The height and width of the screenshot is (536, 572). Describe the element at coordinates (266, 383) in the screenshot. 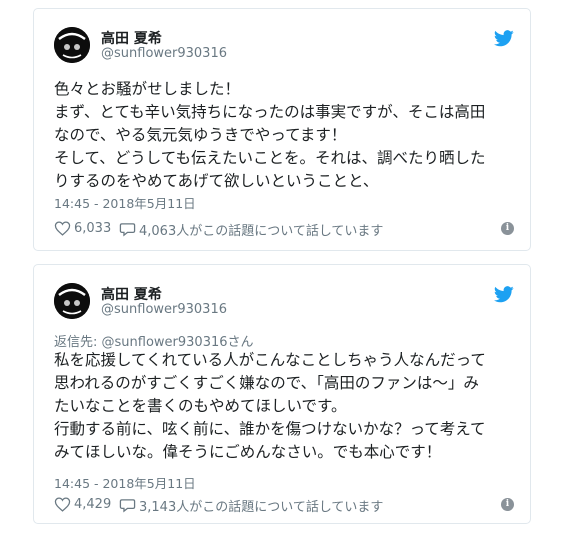

I see `tweet-text-line: 思われるのがすごくすごく嫌なので、「高田のファンは～」み` at that location.